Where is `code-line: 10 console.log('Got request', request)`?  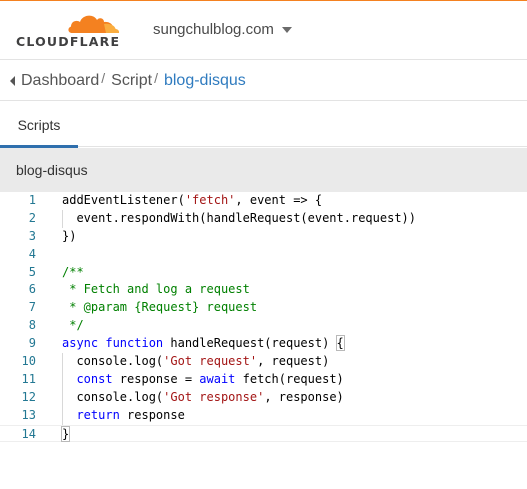
code-line: 10 console.log('Got request', request) is located at coordinates (263, 362).